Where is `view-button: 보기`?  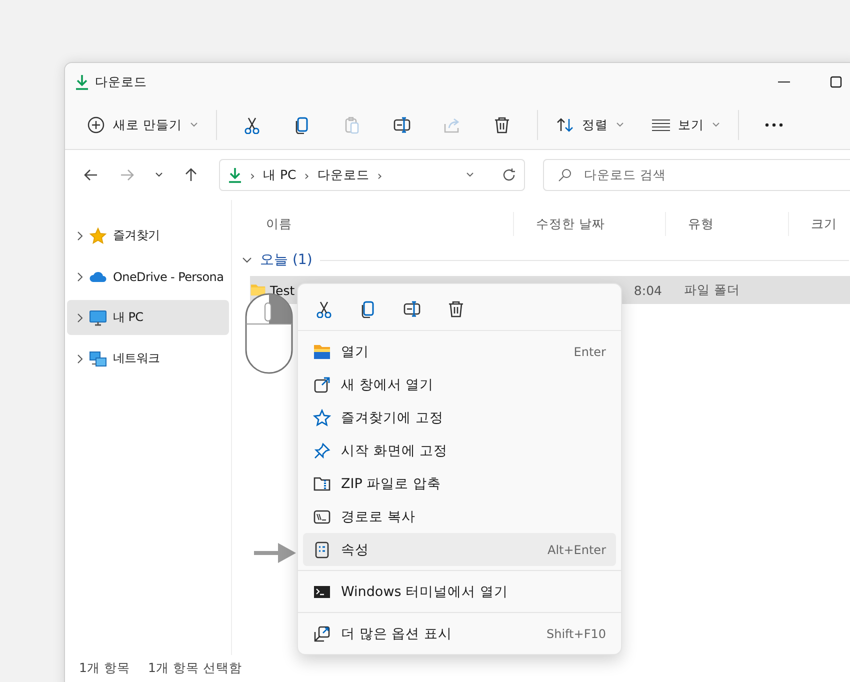 view-button: 보기 is located at coordinates (686, 125).